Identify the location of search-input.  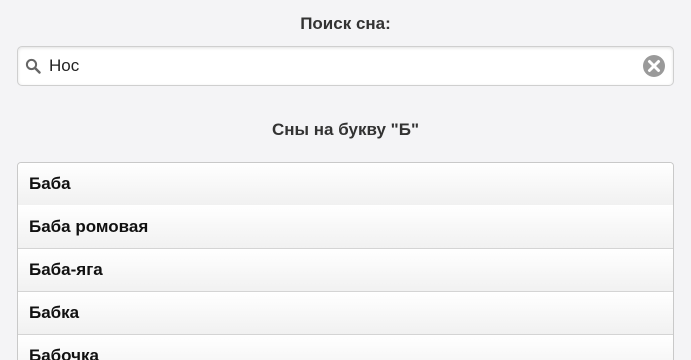
(339, 66).